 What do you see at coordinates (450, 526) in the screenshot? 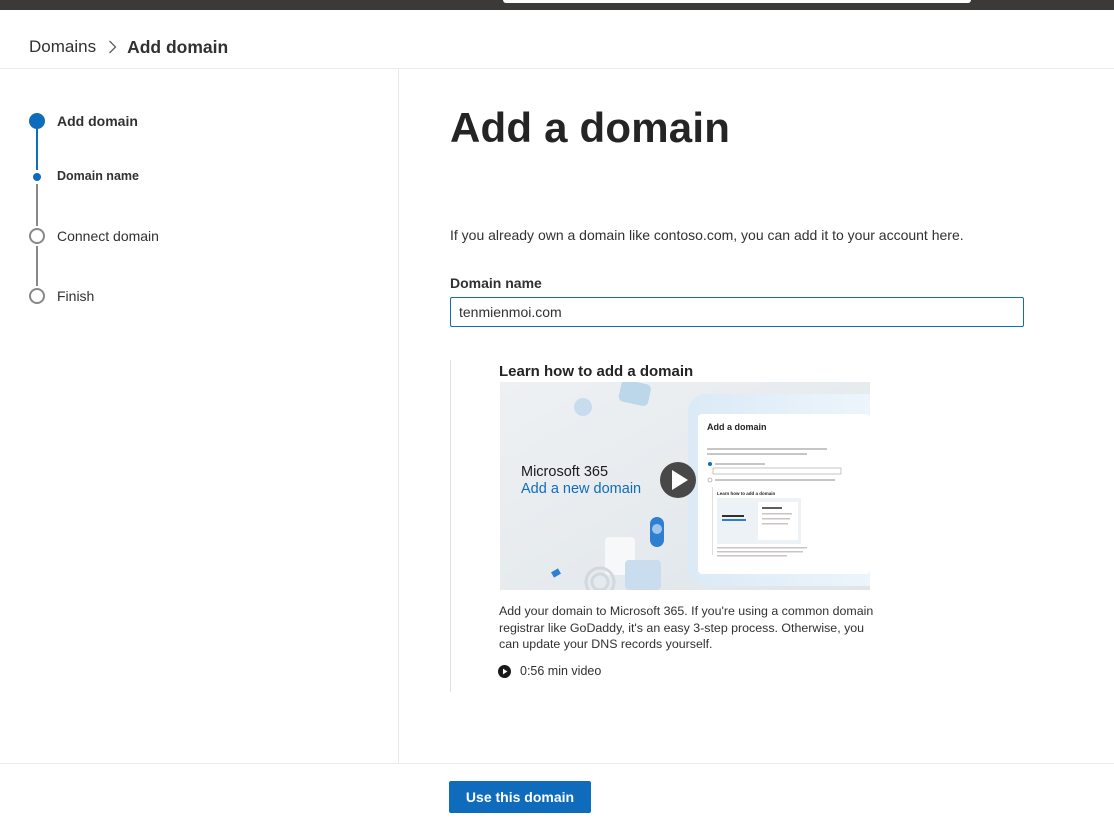
I see `video-card-accent-border` at bounding box center [450, 526].